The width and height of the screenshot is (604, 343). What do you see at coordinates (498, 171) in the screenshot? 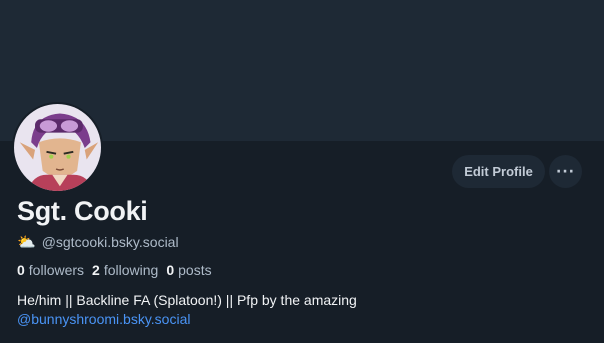
I see `edit-profile-button: Edit Profile` at bounding box center [498, 171].